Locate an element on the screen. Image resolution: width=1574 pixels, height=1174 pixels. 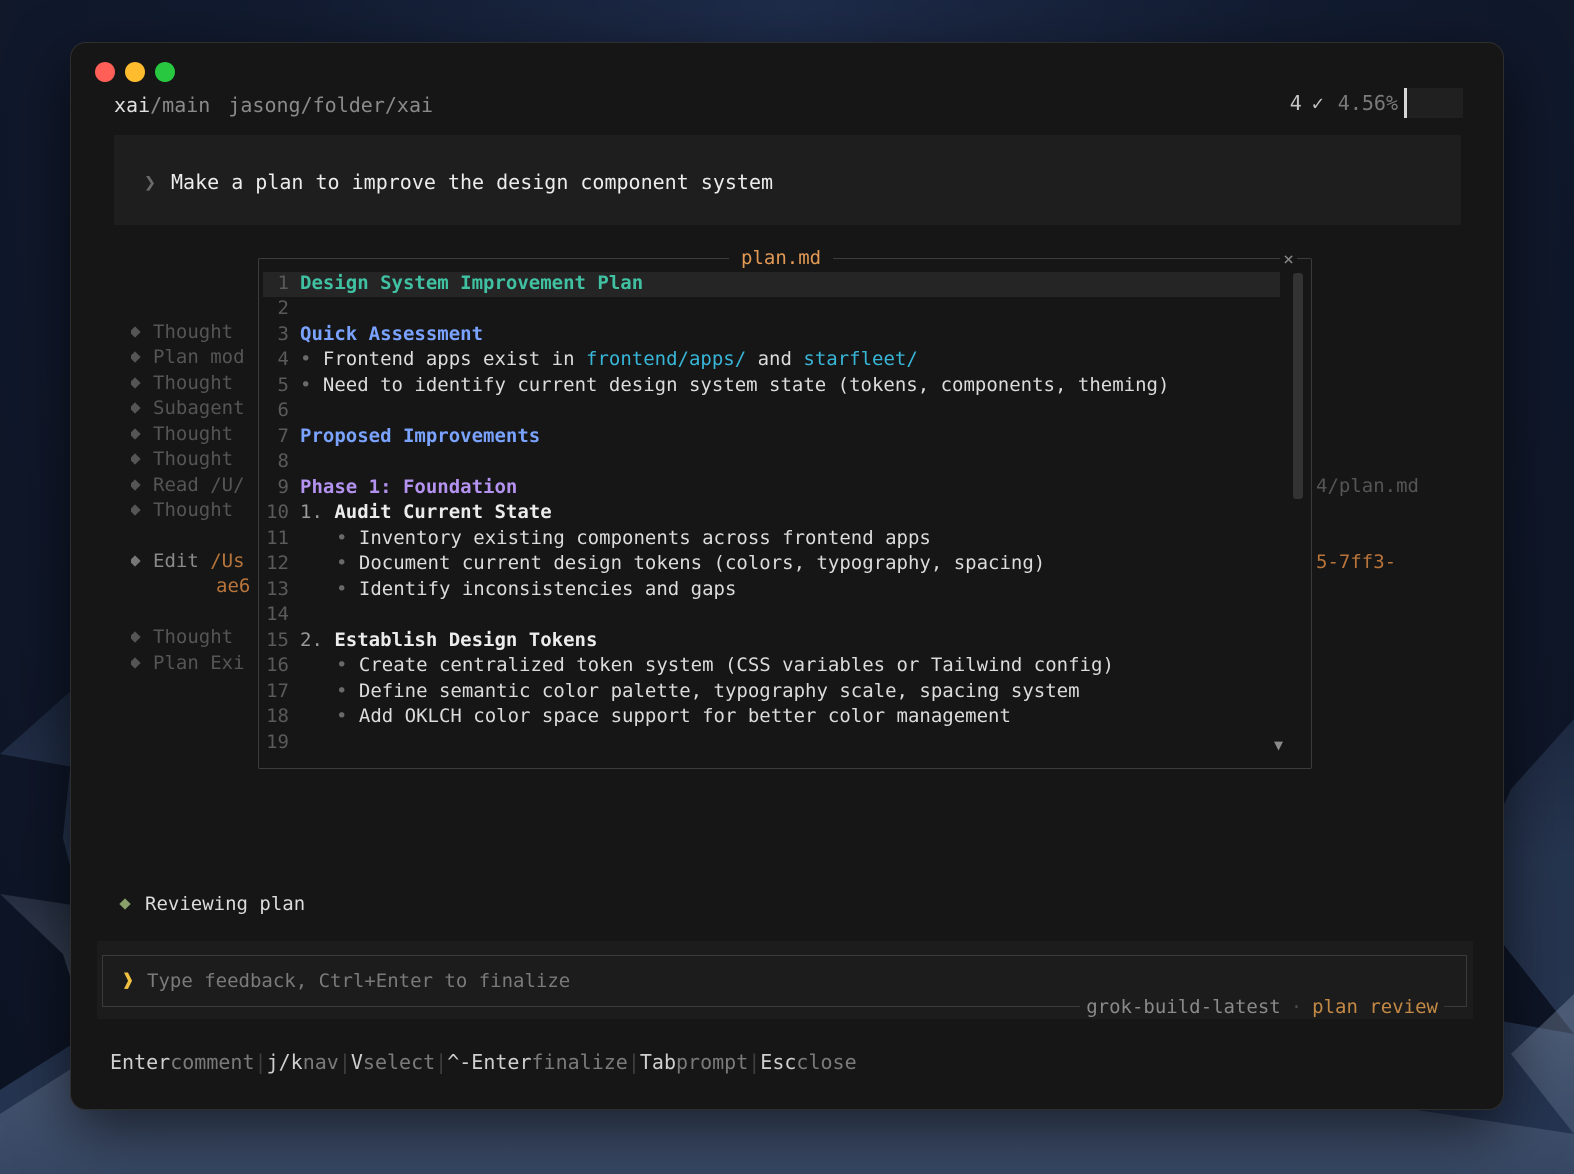
session-header: xai/main jasong/folder/xai is located at coordinates (273, 105).